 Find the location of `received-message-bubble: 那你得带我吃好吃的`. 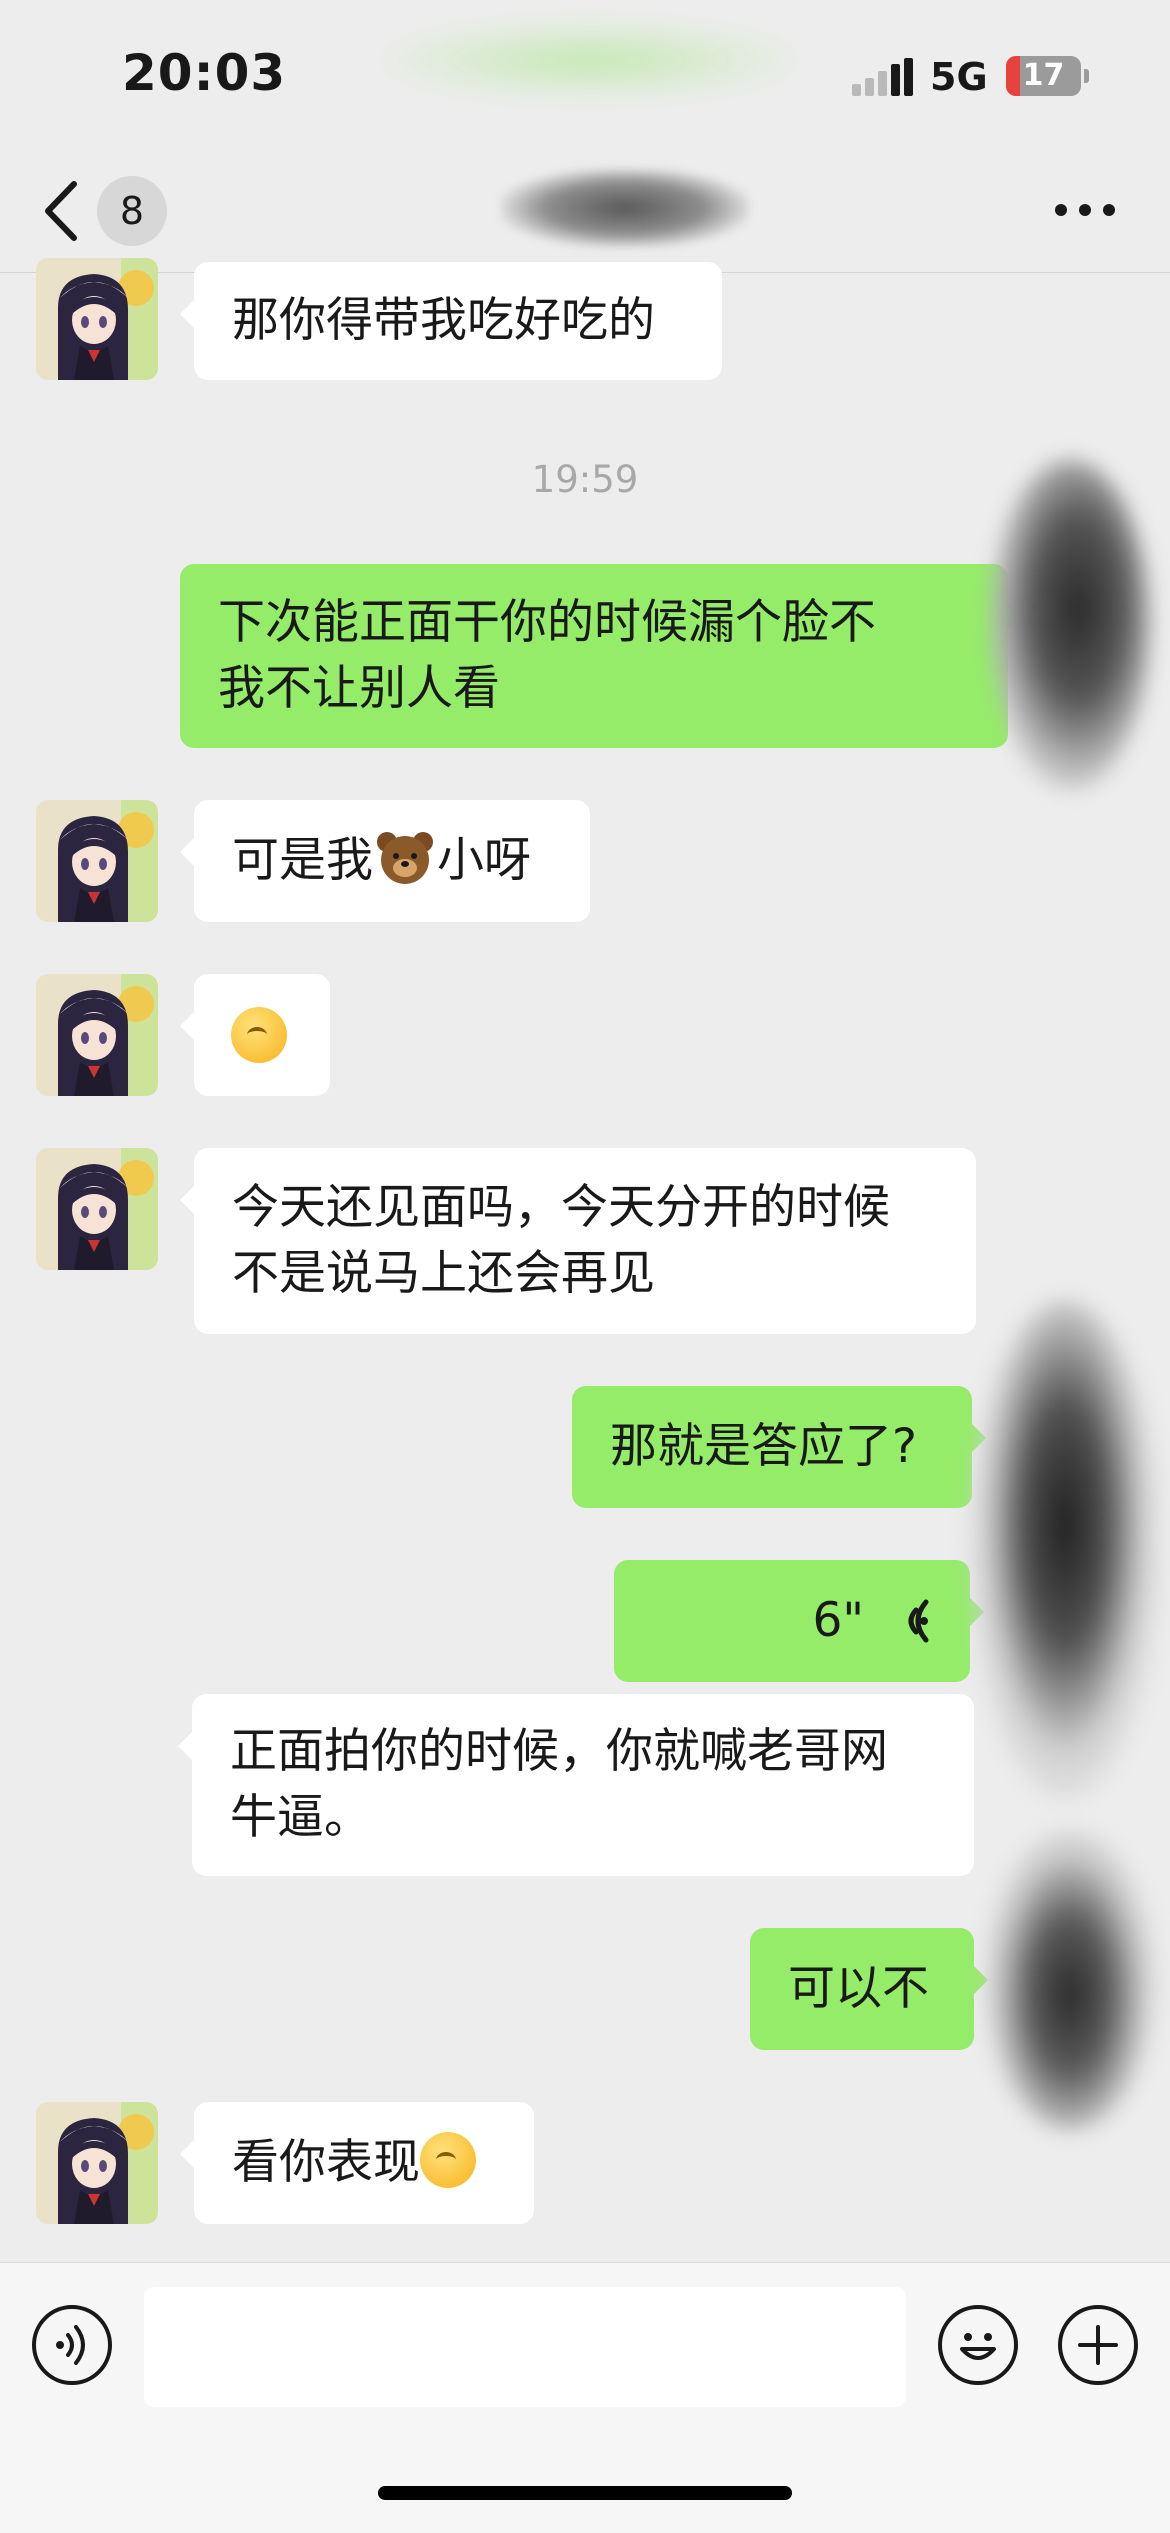

received-message-bubble: 那你得带我吃好吃的 is located at coordinates (451, 321).